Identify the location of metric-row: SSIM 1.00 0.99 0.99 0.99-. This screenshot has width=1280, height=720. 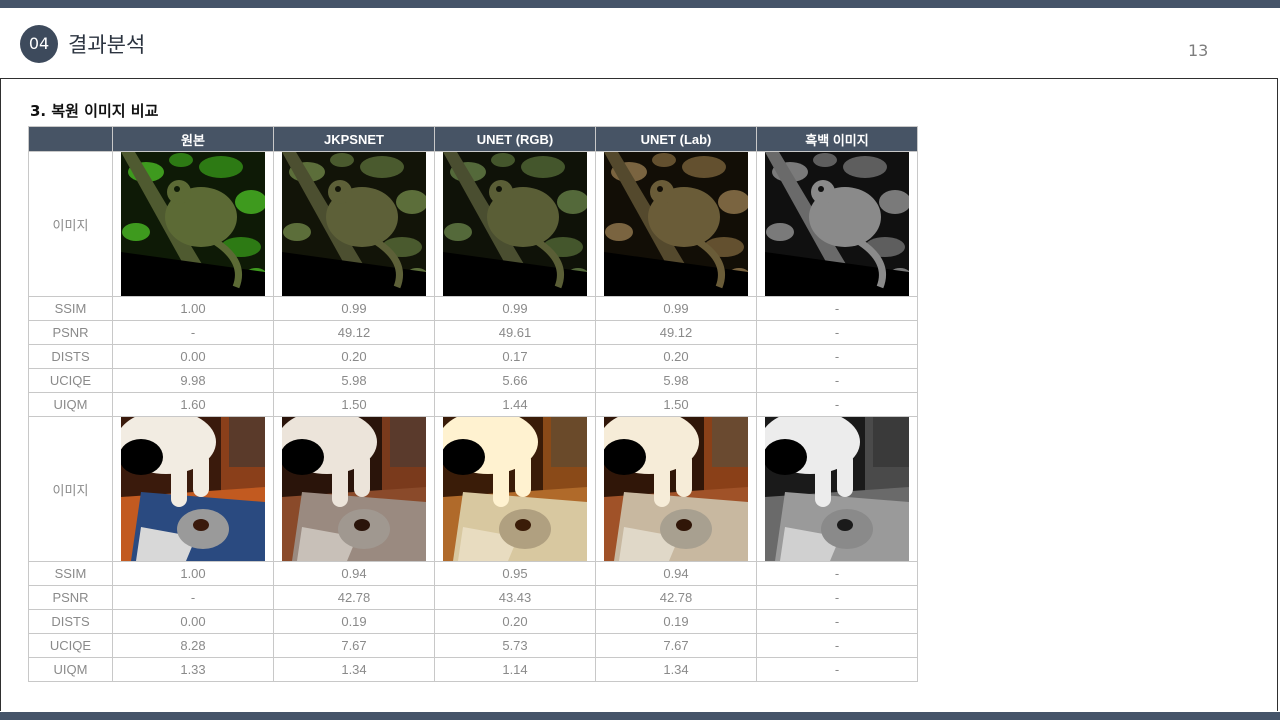
(473, 308).